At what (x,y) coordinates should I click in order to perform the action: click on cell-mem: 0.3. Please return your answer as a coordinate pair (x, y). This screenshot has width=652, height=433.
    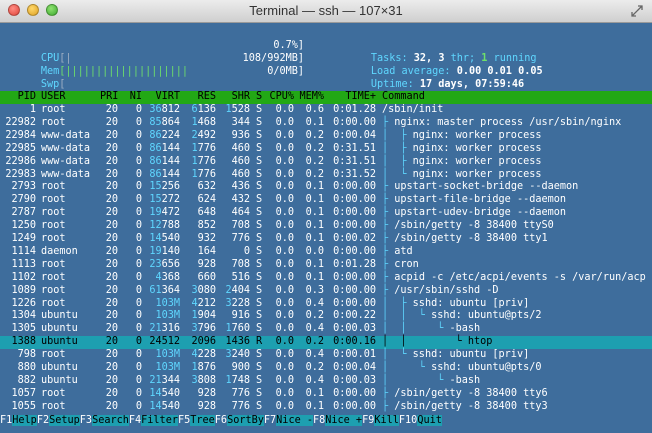
    Looking at the image, I should click on (314, 290).